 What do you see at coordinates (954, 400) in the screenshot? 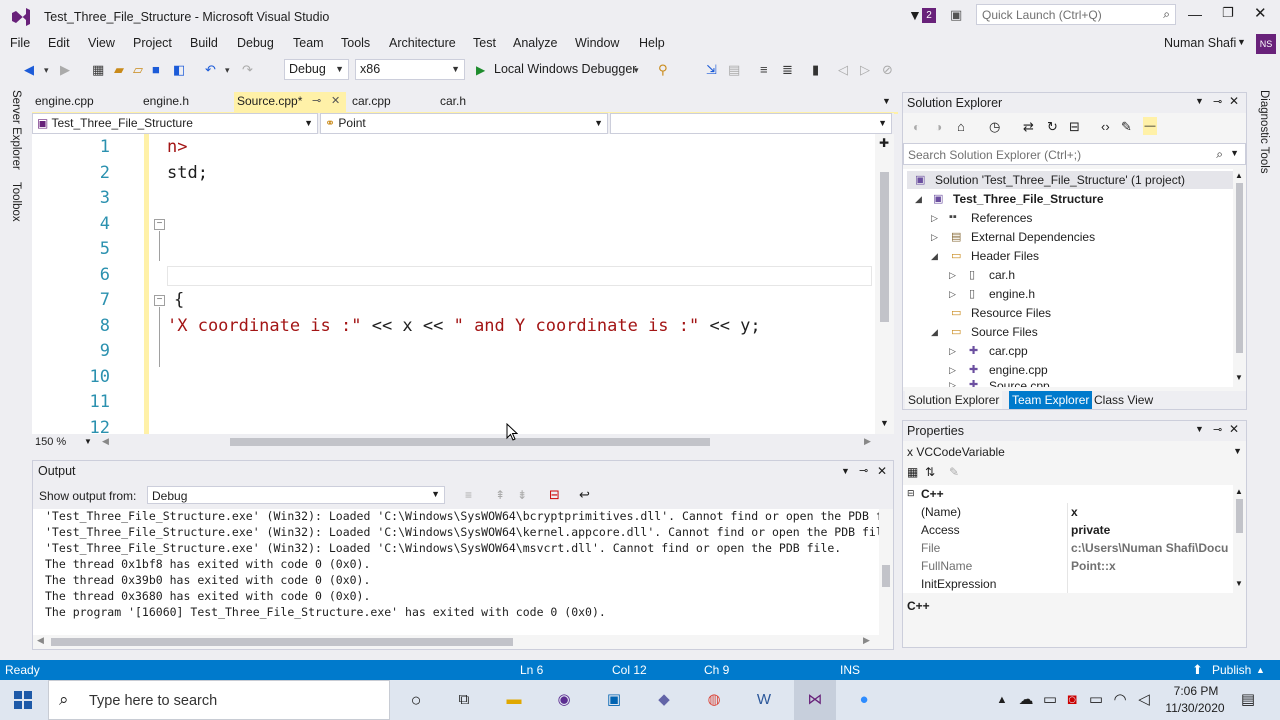
I see `tab-solution-explorer: Solution Explorer` at bounding box center [954, 400].